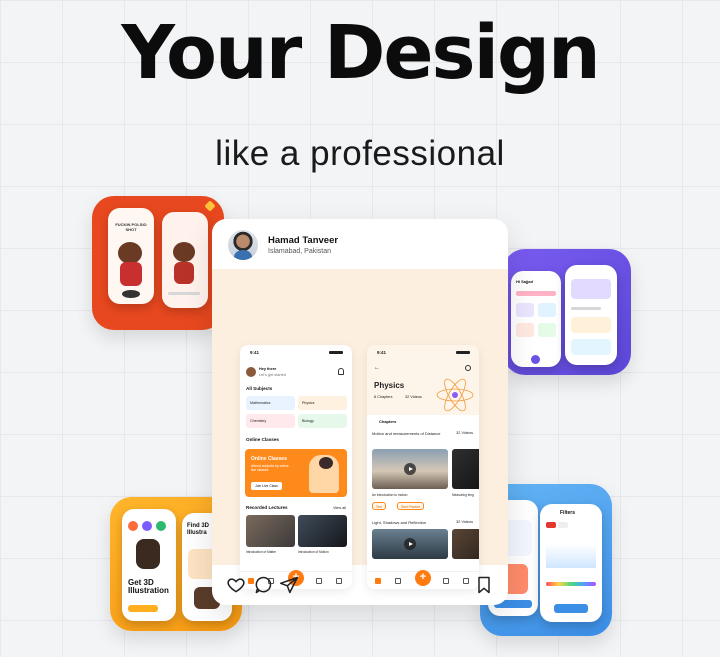 The image size is (720, 657). I want to click on video-thumb-motion, so click(410, 469).